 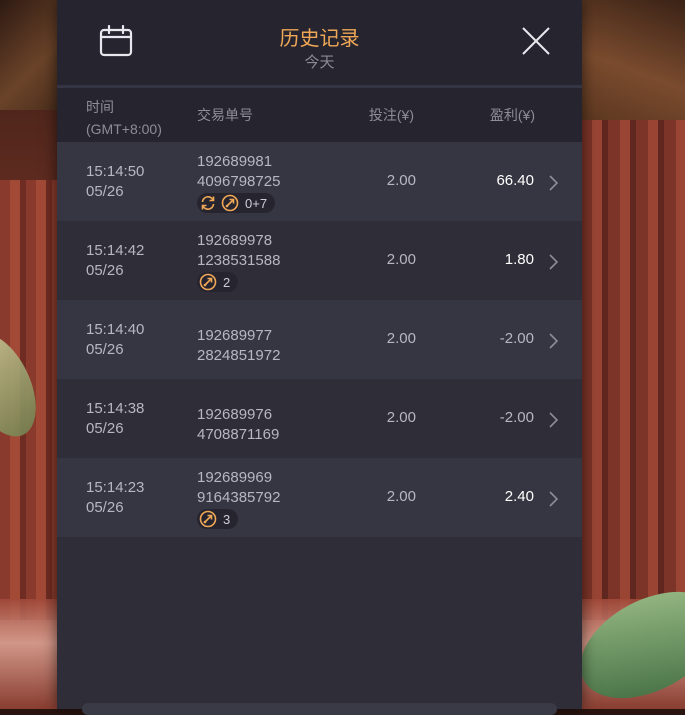 I want to click on row-order-number: 192689981 4096798725, so click(x=238, y=172).